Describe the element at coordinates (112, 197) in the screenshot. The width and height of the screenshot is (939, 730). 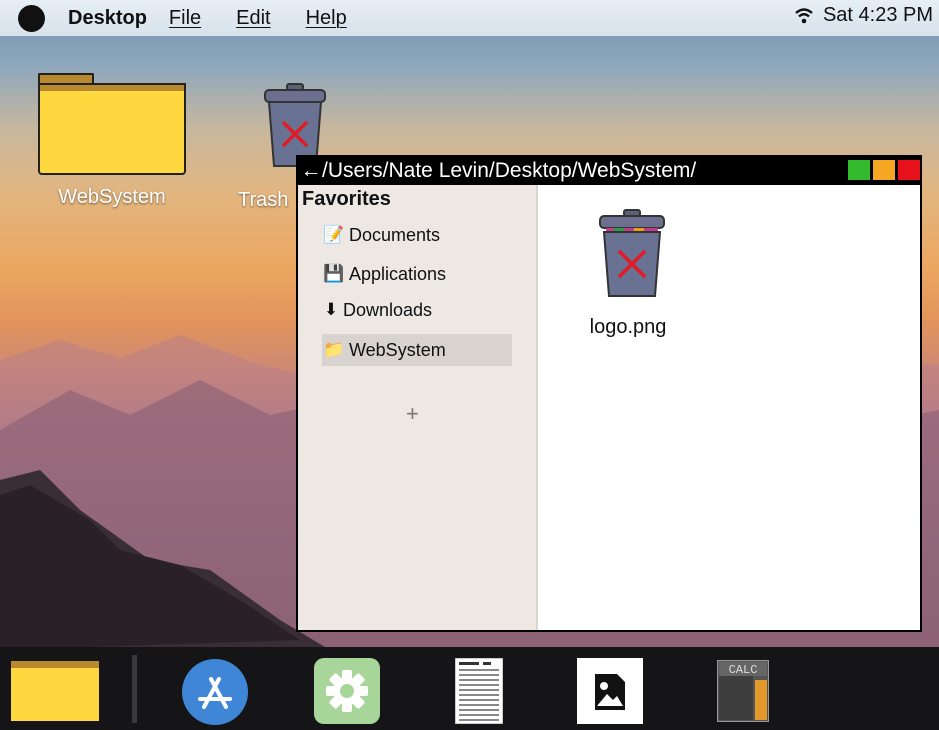
I see `desktop-icon-label: WebSystem` at that location.